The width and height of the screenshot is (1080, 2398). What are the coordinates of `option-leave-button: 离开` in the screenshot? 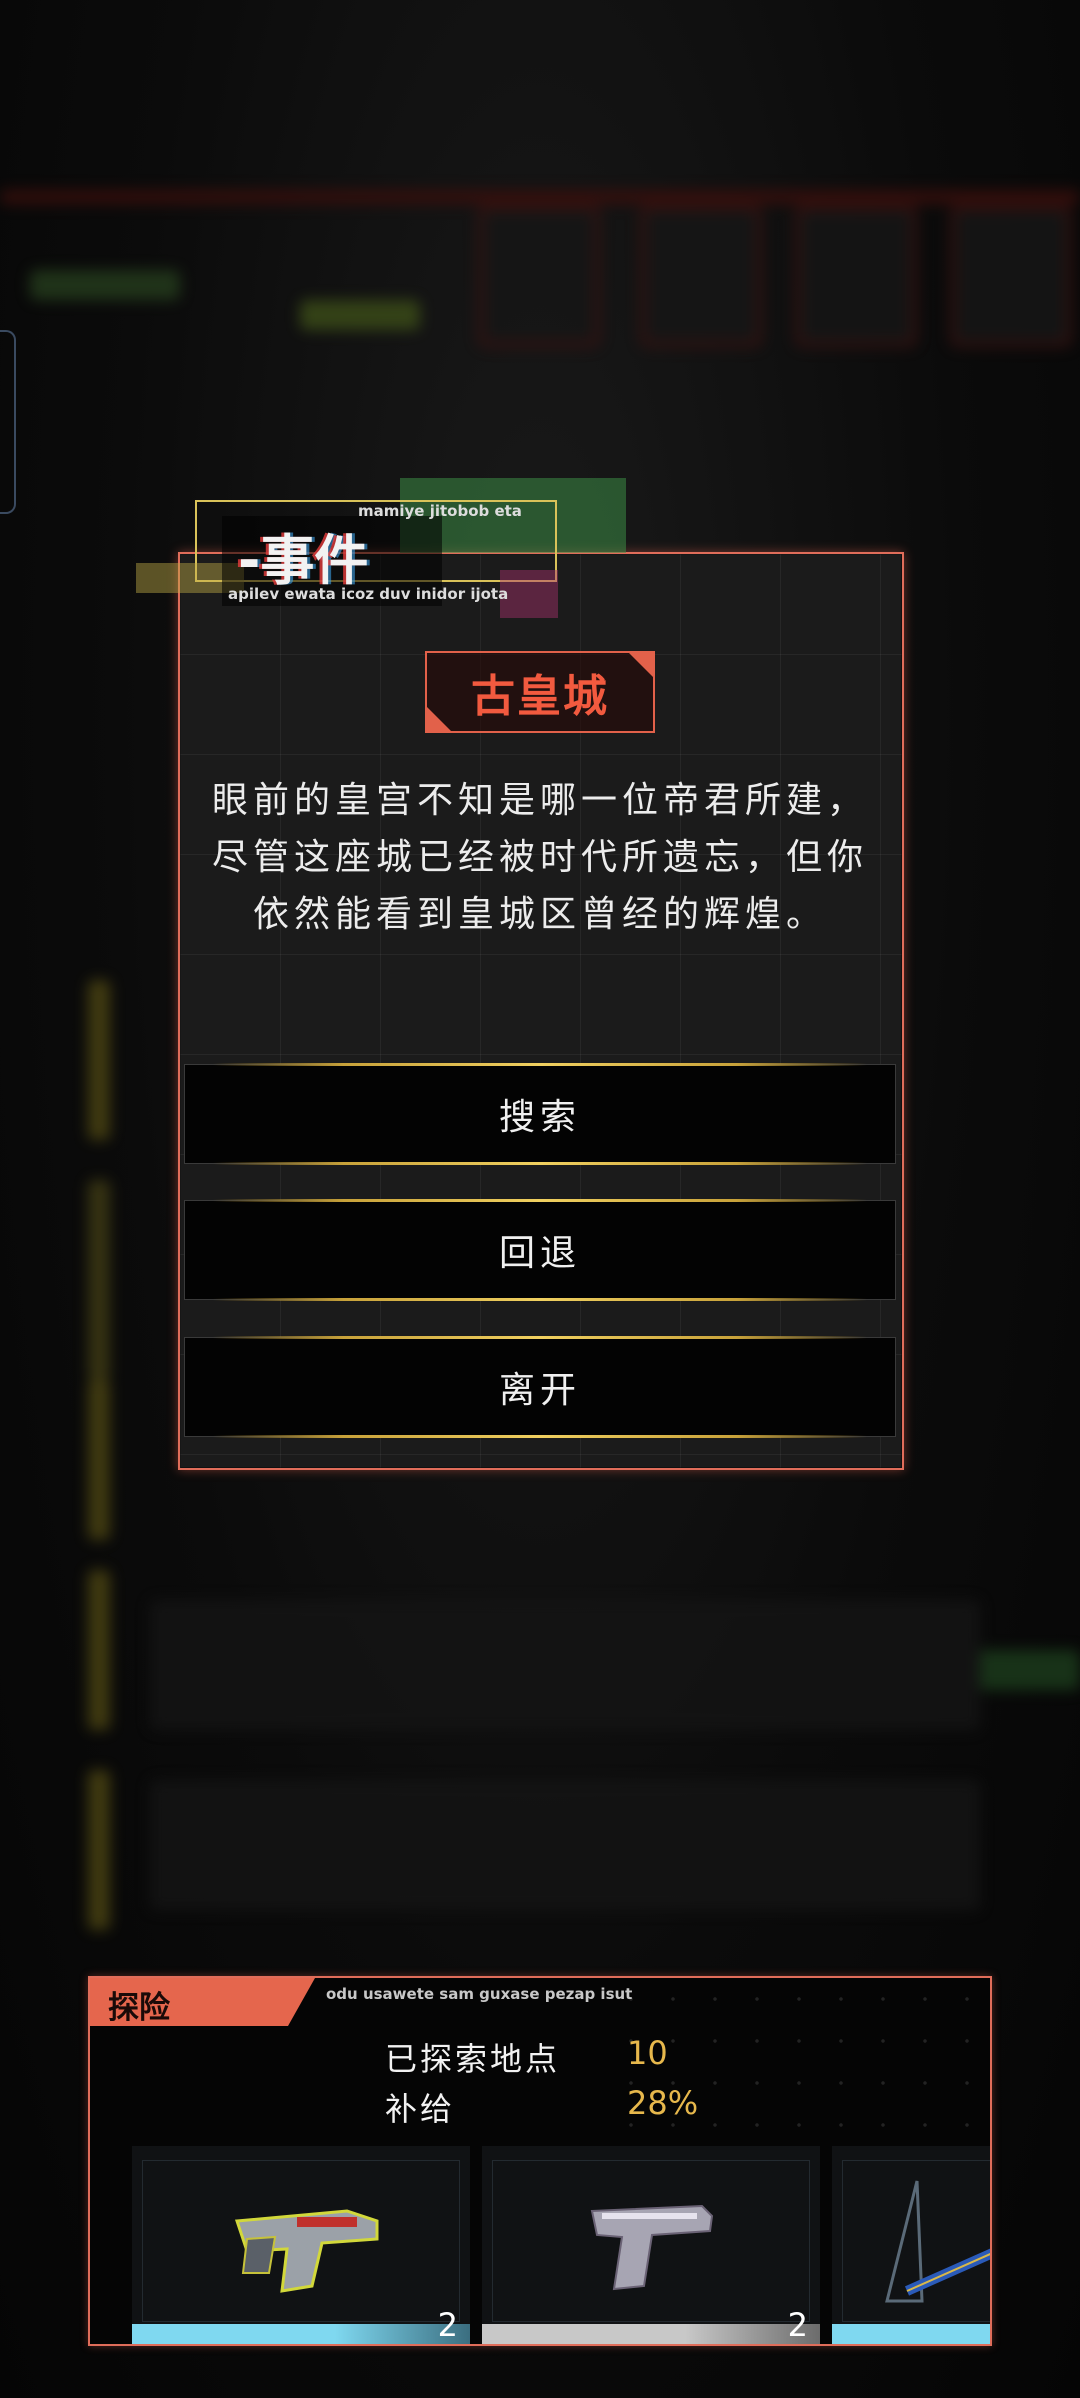 It's located at (540, 1387).